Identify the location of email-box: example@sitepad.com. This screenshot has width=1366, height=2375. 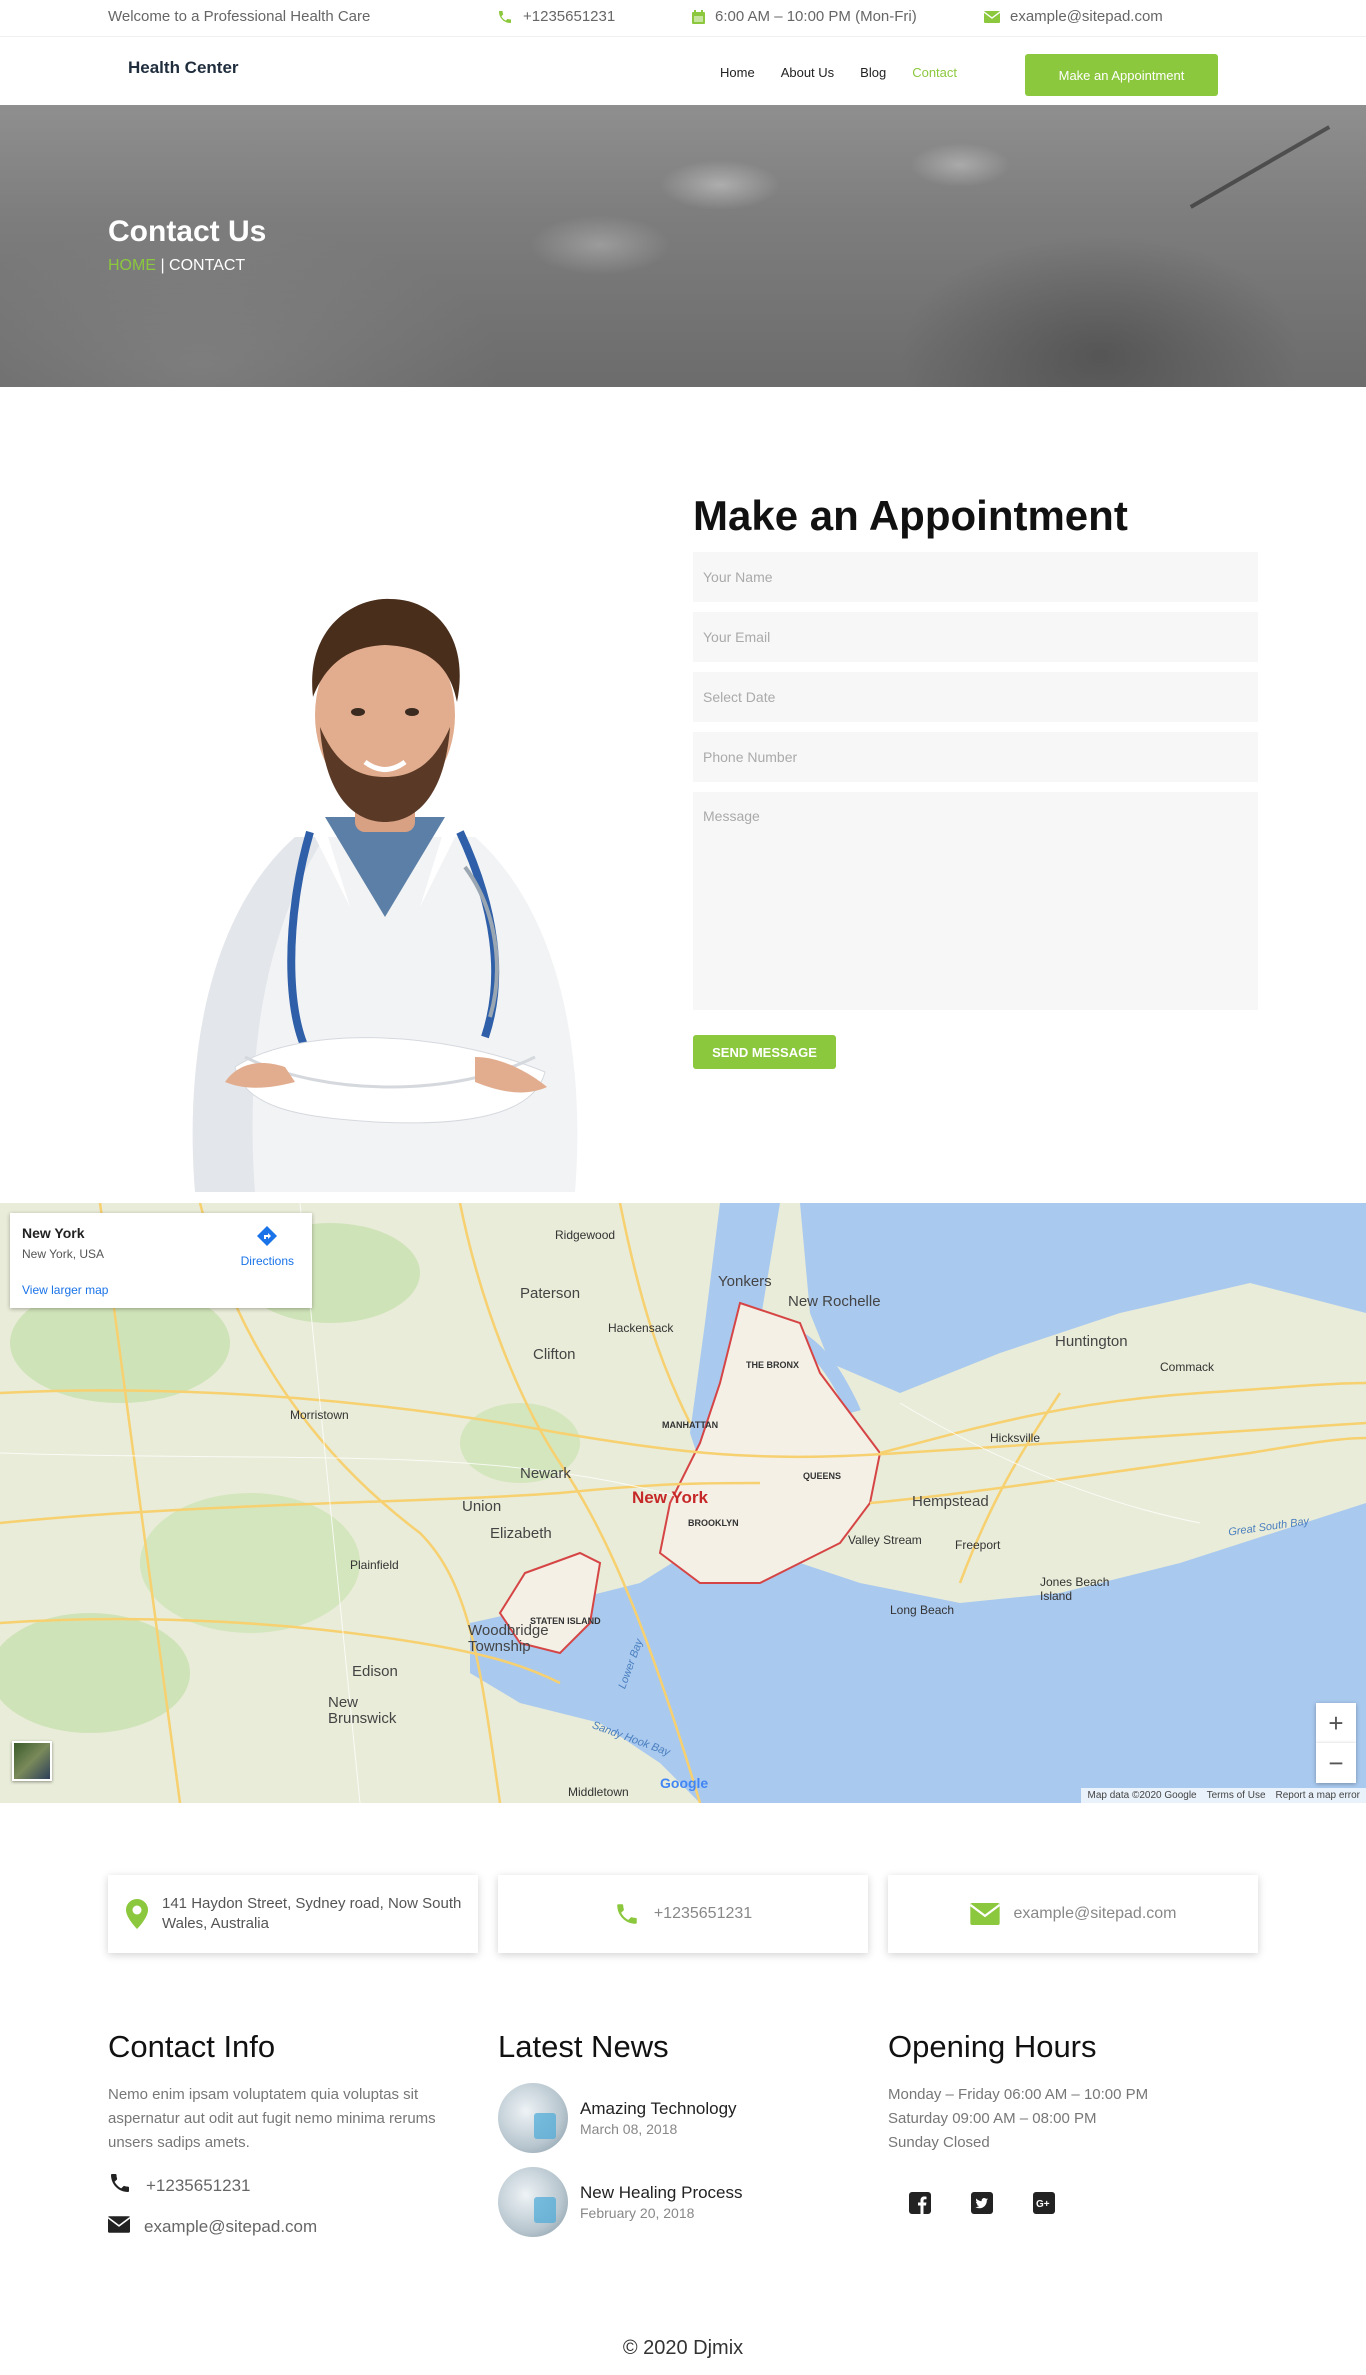
(1073, 1914).